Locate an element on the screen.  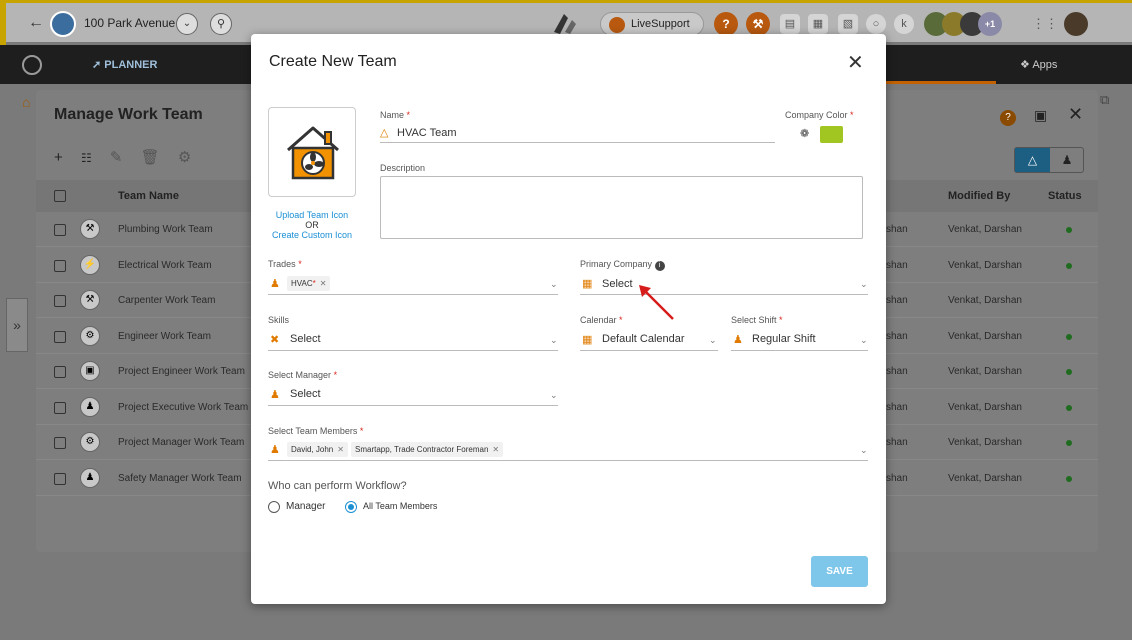
info-icon: i is located at coordinates (659, 266).